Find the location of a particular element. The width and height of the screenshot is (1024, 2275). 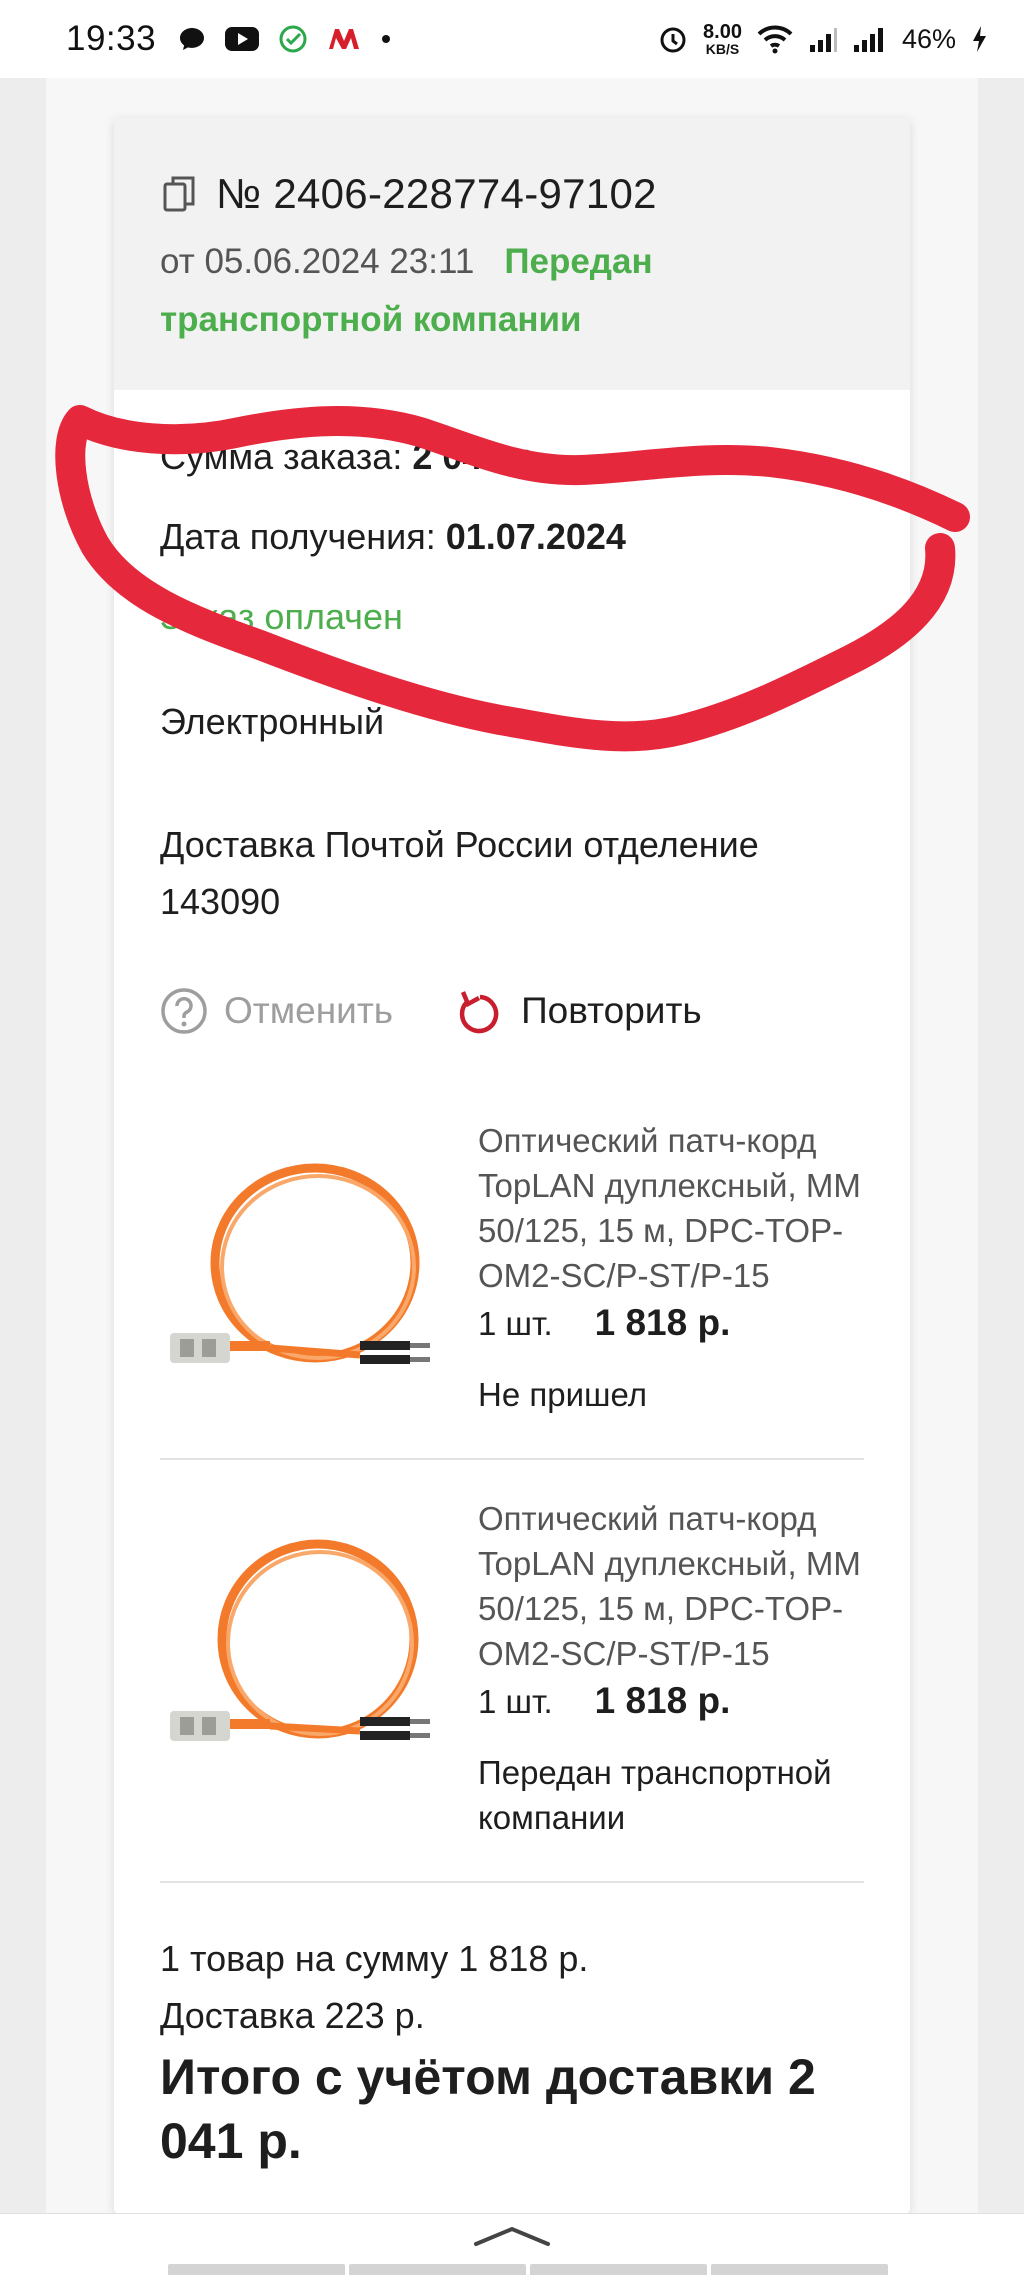

dot-icon is located at coordinates (386, 39).